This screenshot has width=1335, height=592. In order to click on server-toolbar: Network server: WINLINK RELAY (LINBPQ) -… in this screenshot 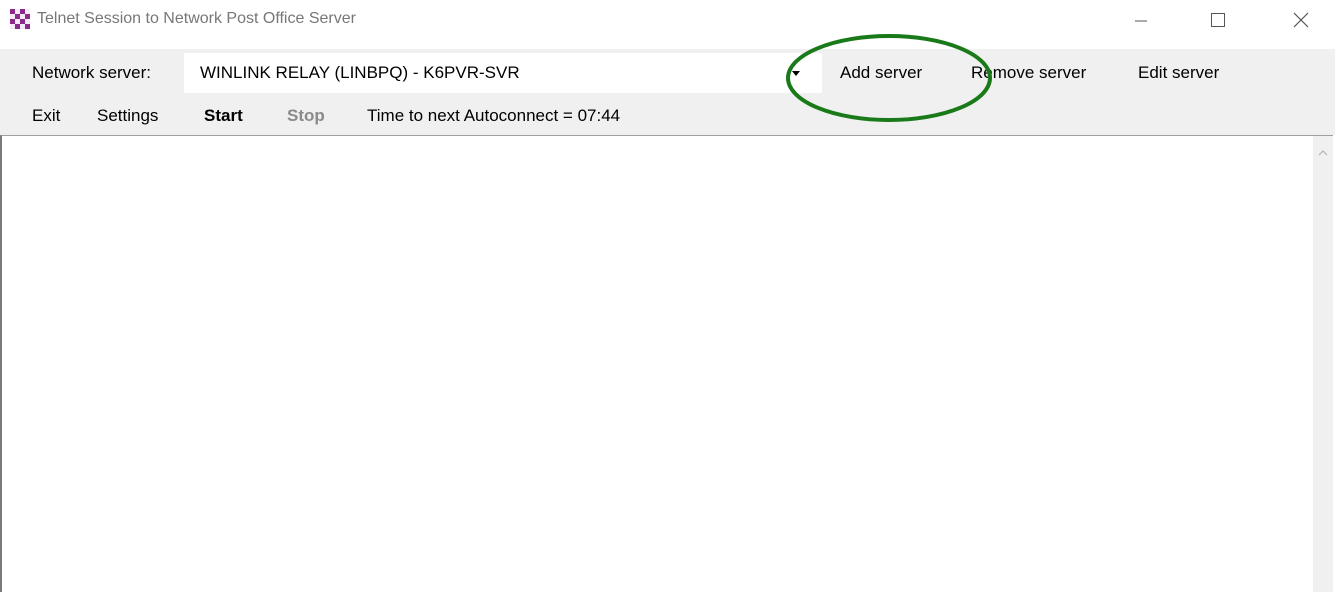, I will do `click(667, 73)`.